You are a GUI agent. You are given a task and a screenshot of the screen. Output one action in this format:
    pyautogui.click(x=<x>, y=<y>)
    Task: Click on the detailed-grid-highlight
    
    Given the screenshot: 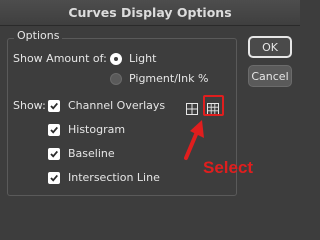 What is the action you would take?
    pyautogui.click(x=213, y=105)
    